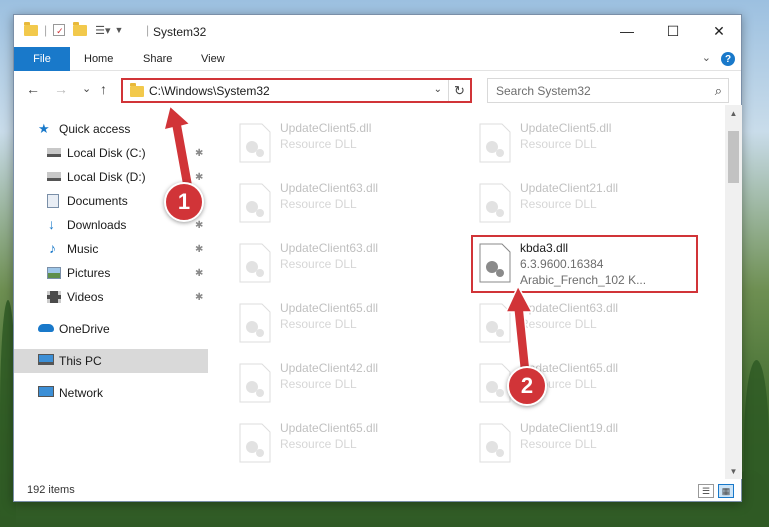  Describe the element at coordinates (33, 89) in the screenshot. I see `back-button: ←` at that location.